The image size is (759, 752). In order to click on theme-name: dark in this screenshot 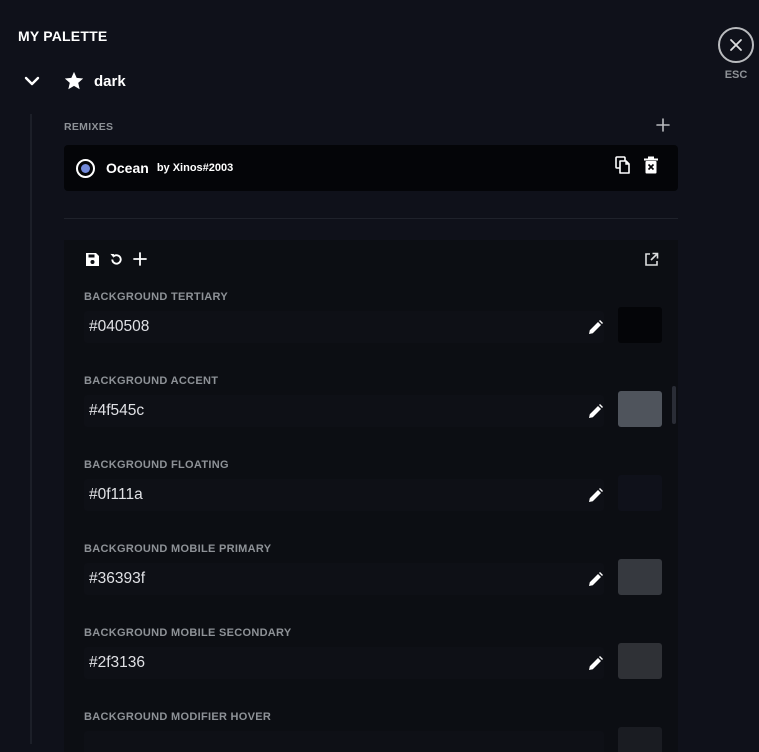, I will do `click(110, 81)`.